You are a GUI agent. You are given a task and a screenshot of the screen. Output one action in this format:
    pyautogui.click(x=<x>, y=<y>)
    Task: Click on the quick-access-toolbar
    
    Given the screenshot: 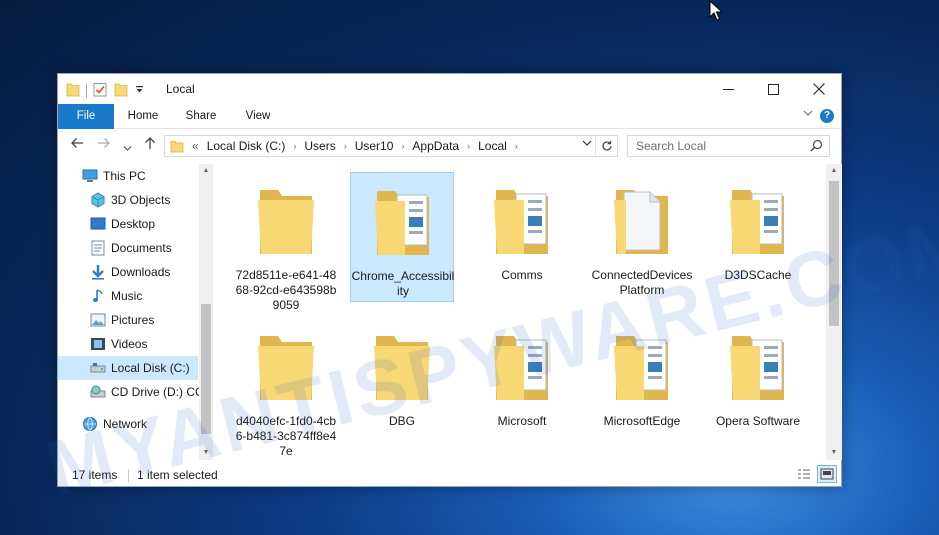 What is the action you would take?
    pyautogui.click(x=105, y=90)
    